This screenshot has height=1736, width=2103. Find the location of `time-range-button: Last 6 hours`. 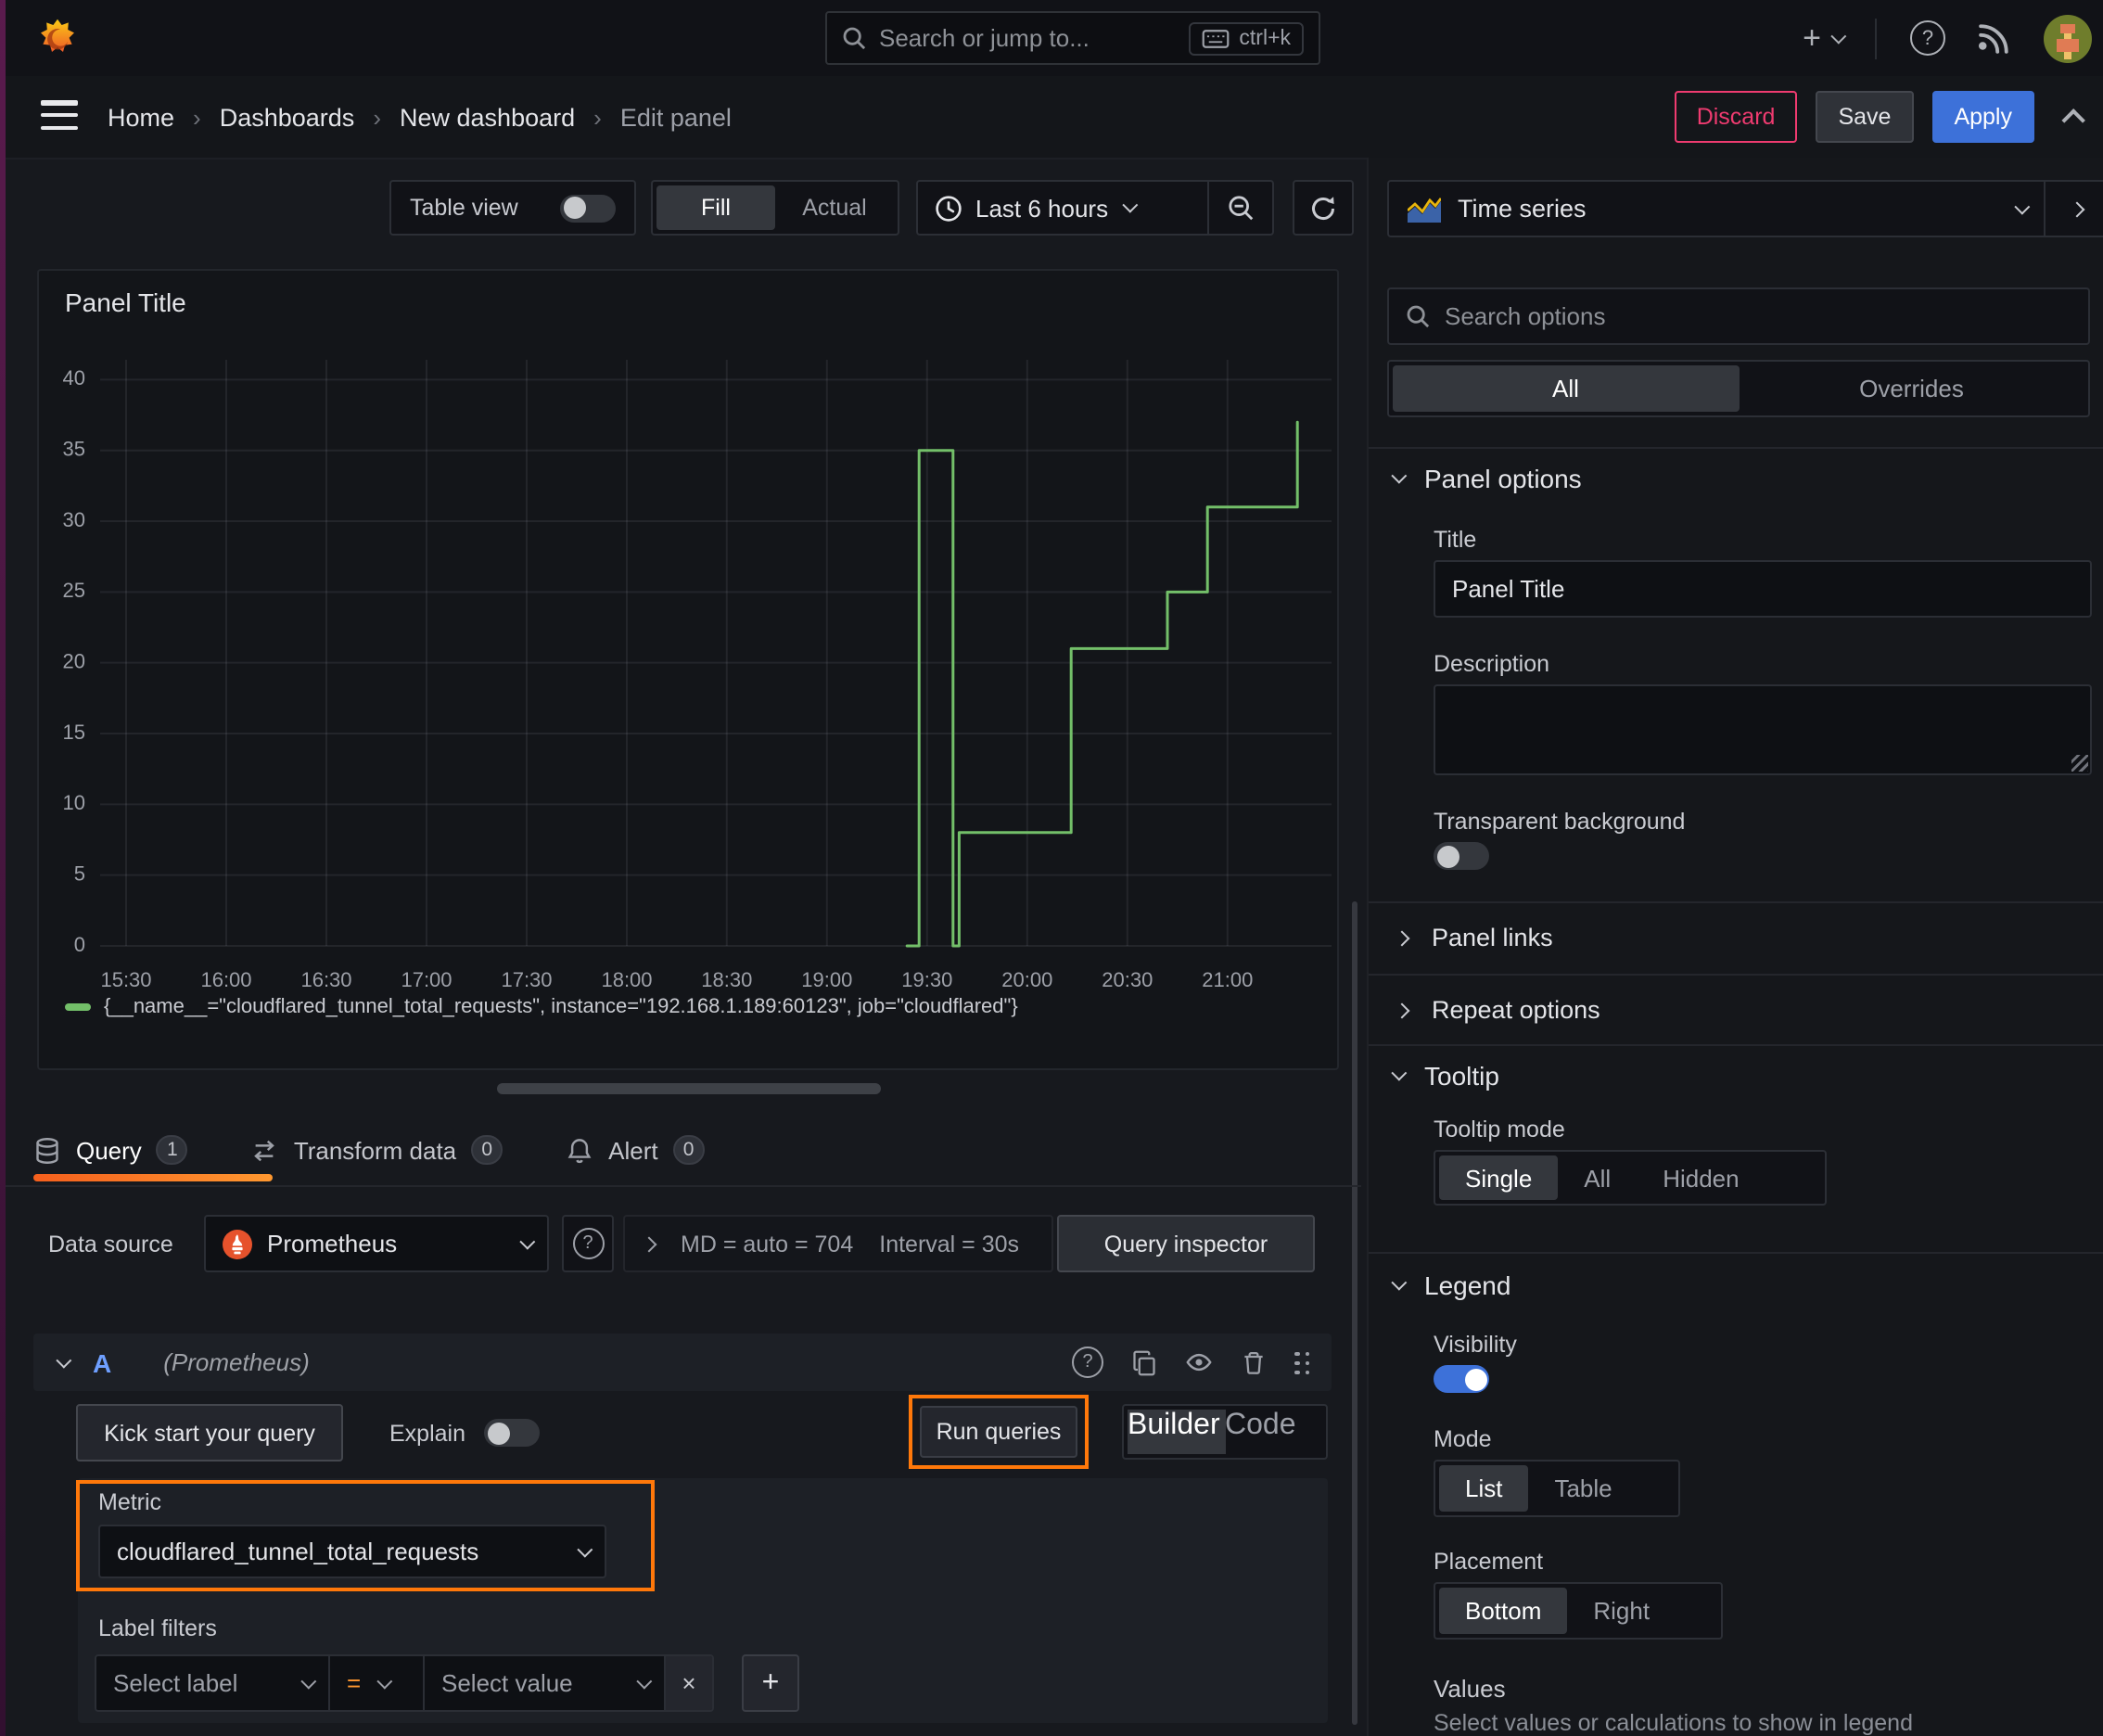

time-range-button: Last 6 hours is located at coordinates (1062, 208).